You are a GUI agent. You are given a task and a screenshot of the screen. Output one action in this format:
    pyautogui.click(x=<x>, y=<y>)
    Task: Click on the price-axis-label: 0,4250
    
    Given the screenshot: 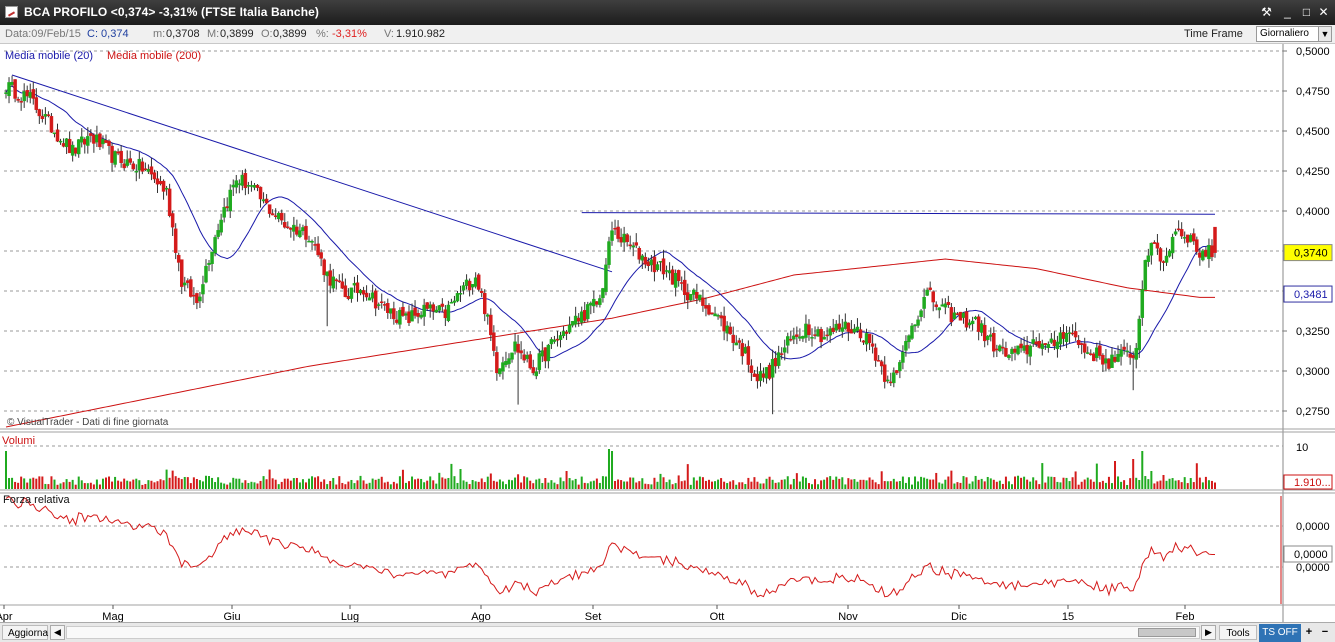 What is the action you would take?
    pyautogui.click(x=1313, y=172)
    